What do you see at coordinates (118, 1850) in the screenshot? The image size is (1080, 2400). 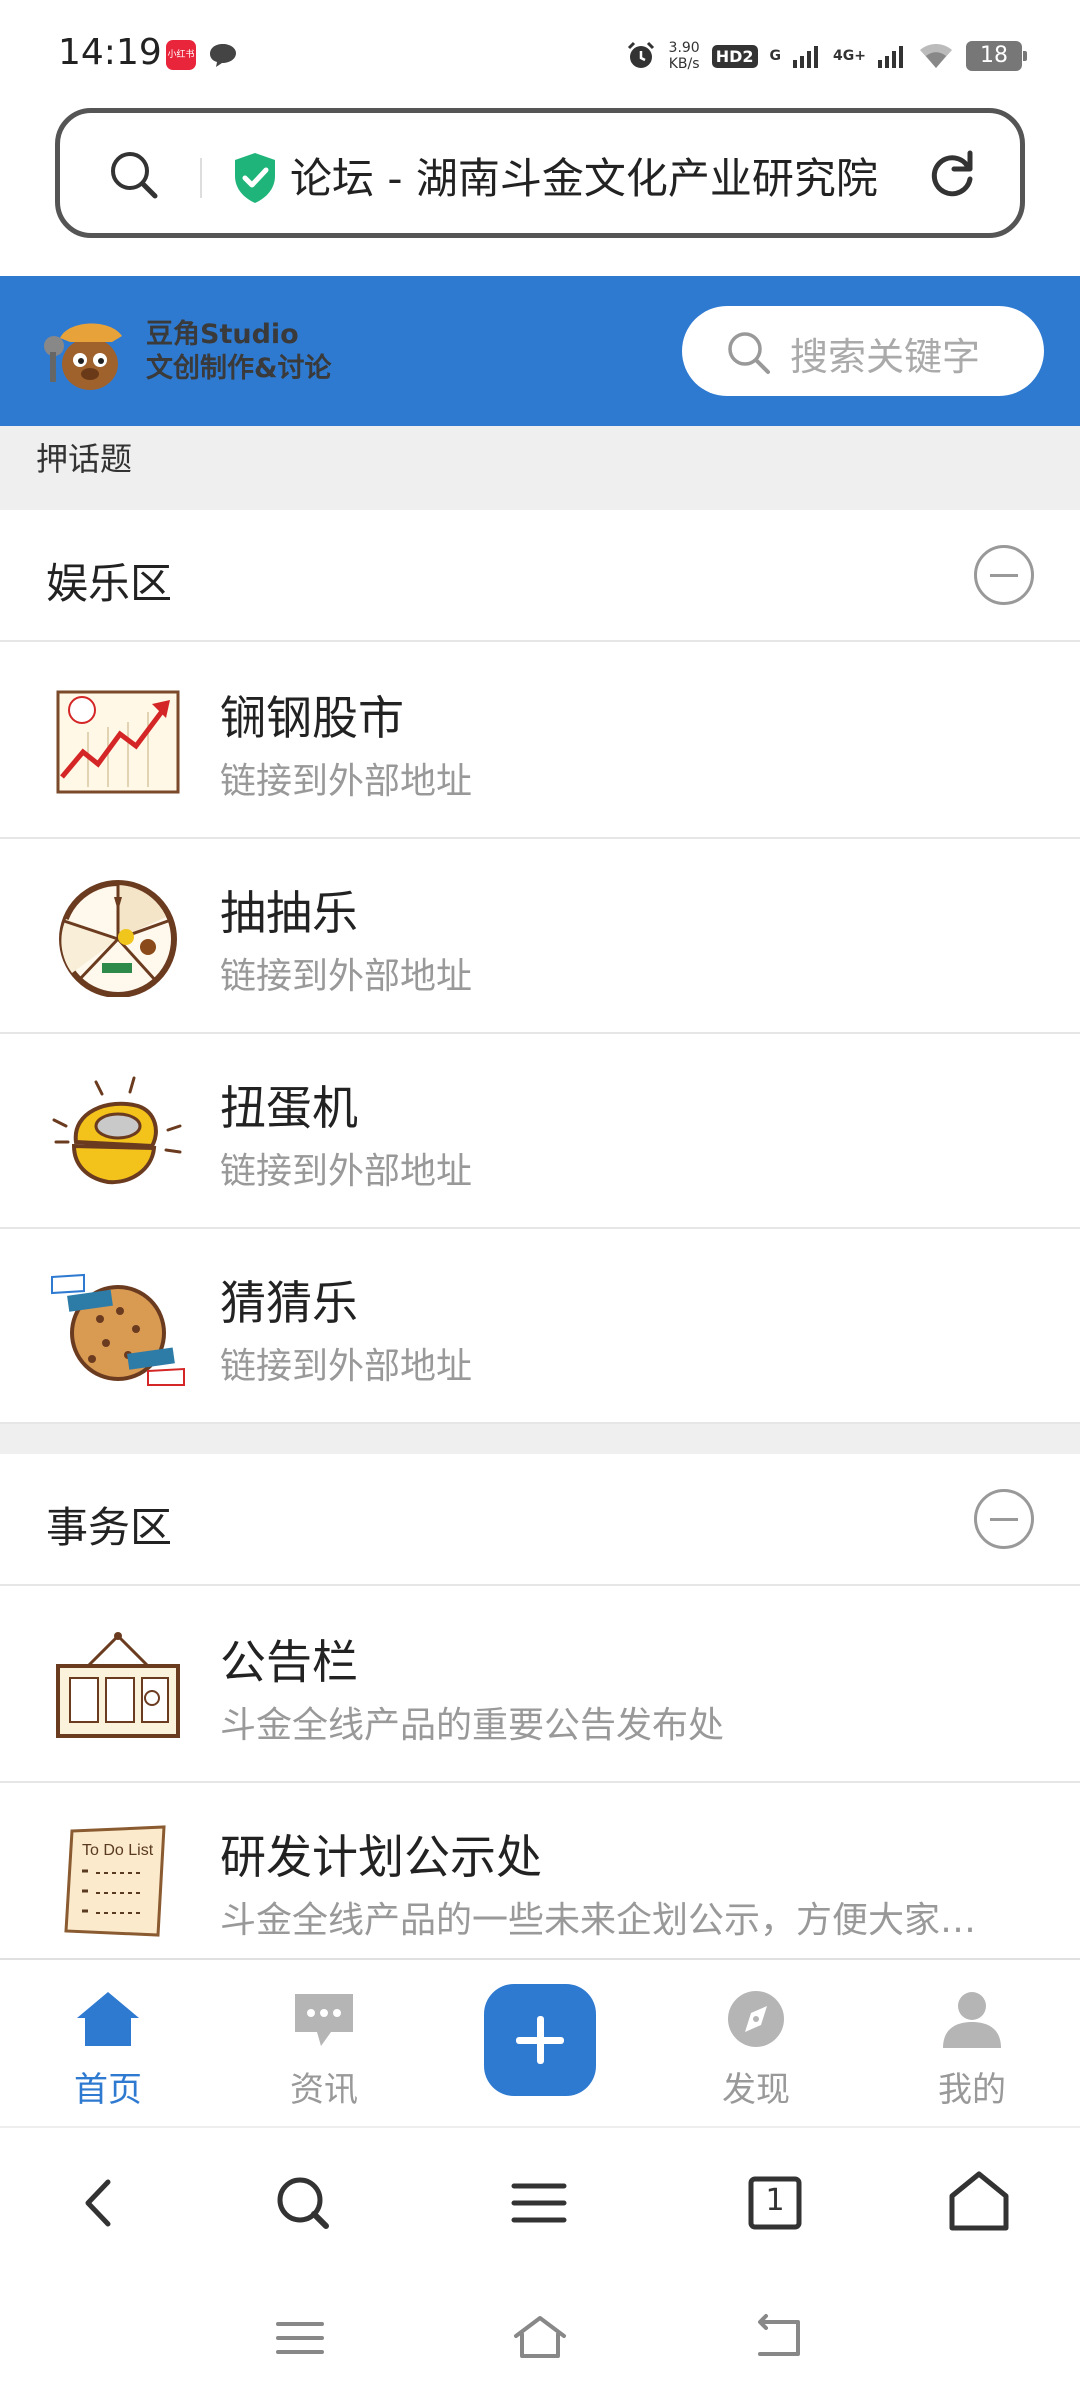 I see `todo-icon-text: To Do List` at bounding box center [118, 1850].